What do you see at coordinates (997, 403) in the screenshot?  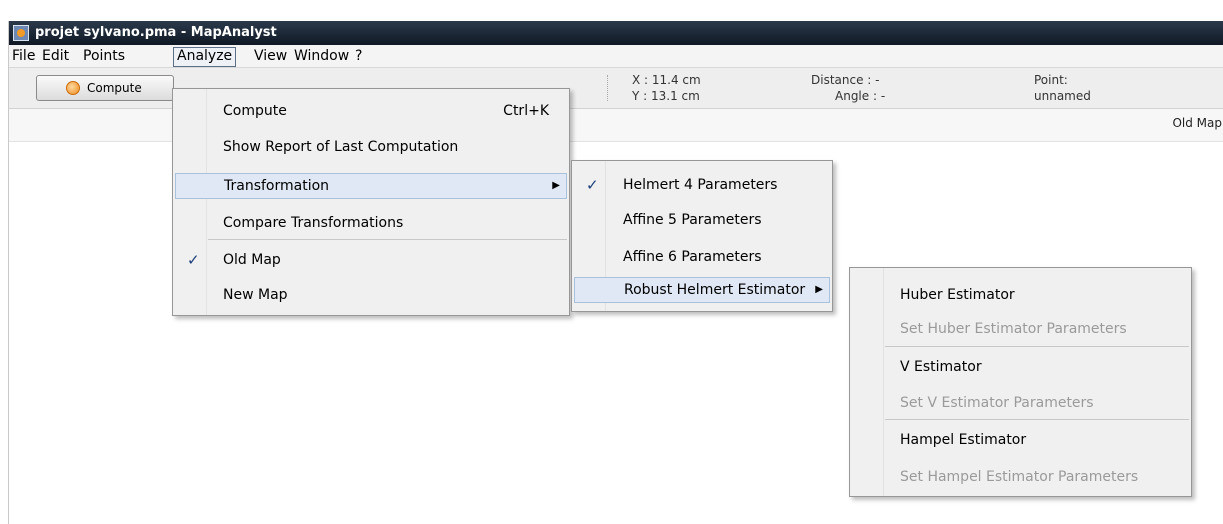 I see `menu-item-v-params: Set V Estimator Parameters` at bounding box center [997, 403].